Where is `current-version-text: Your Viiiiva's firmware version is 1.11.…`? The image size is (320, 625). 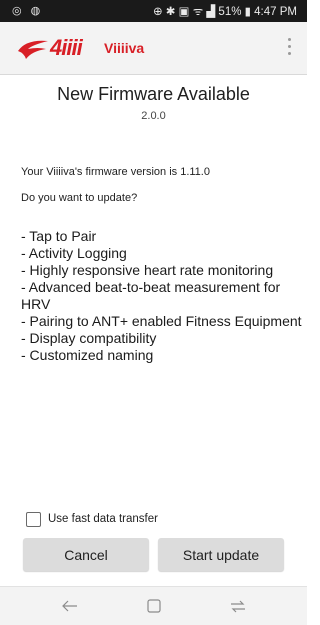
current-version-text: Your Viiiiva's firmware version is 1.11.… is located at coordinates (115, 172).